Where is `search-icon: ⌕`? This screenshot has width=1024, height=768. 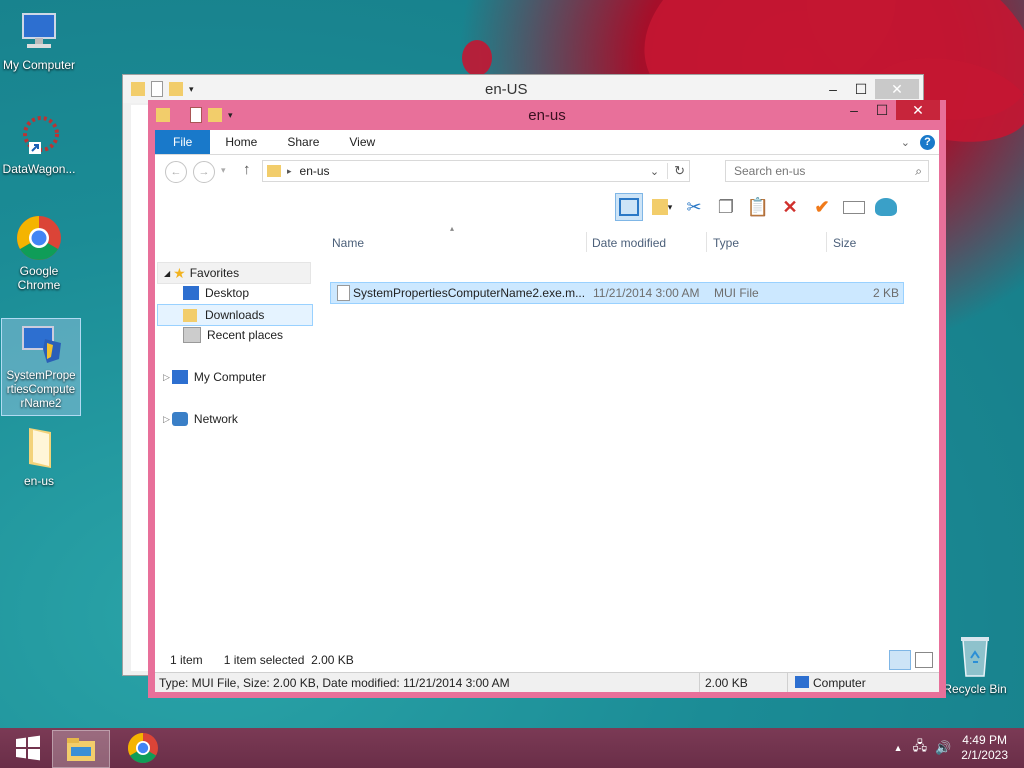
search-icon: ⌕ is located at coordinates (918, 171).